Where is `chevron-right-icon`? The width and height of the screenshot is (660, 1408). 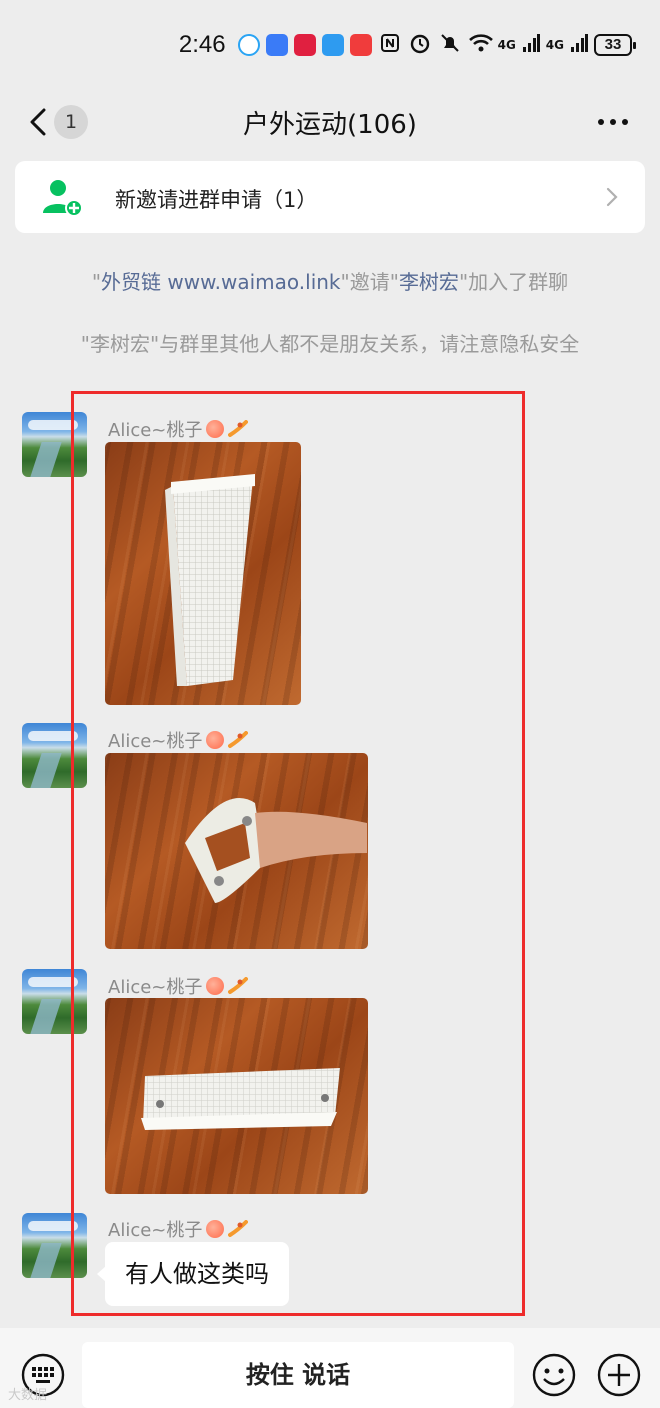 chevron-right-icon is located at coordinates (612, 197).